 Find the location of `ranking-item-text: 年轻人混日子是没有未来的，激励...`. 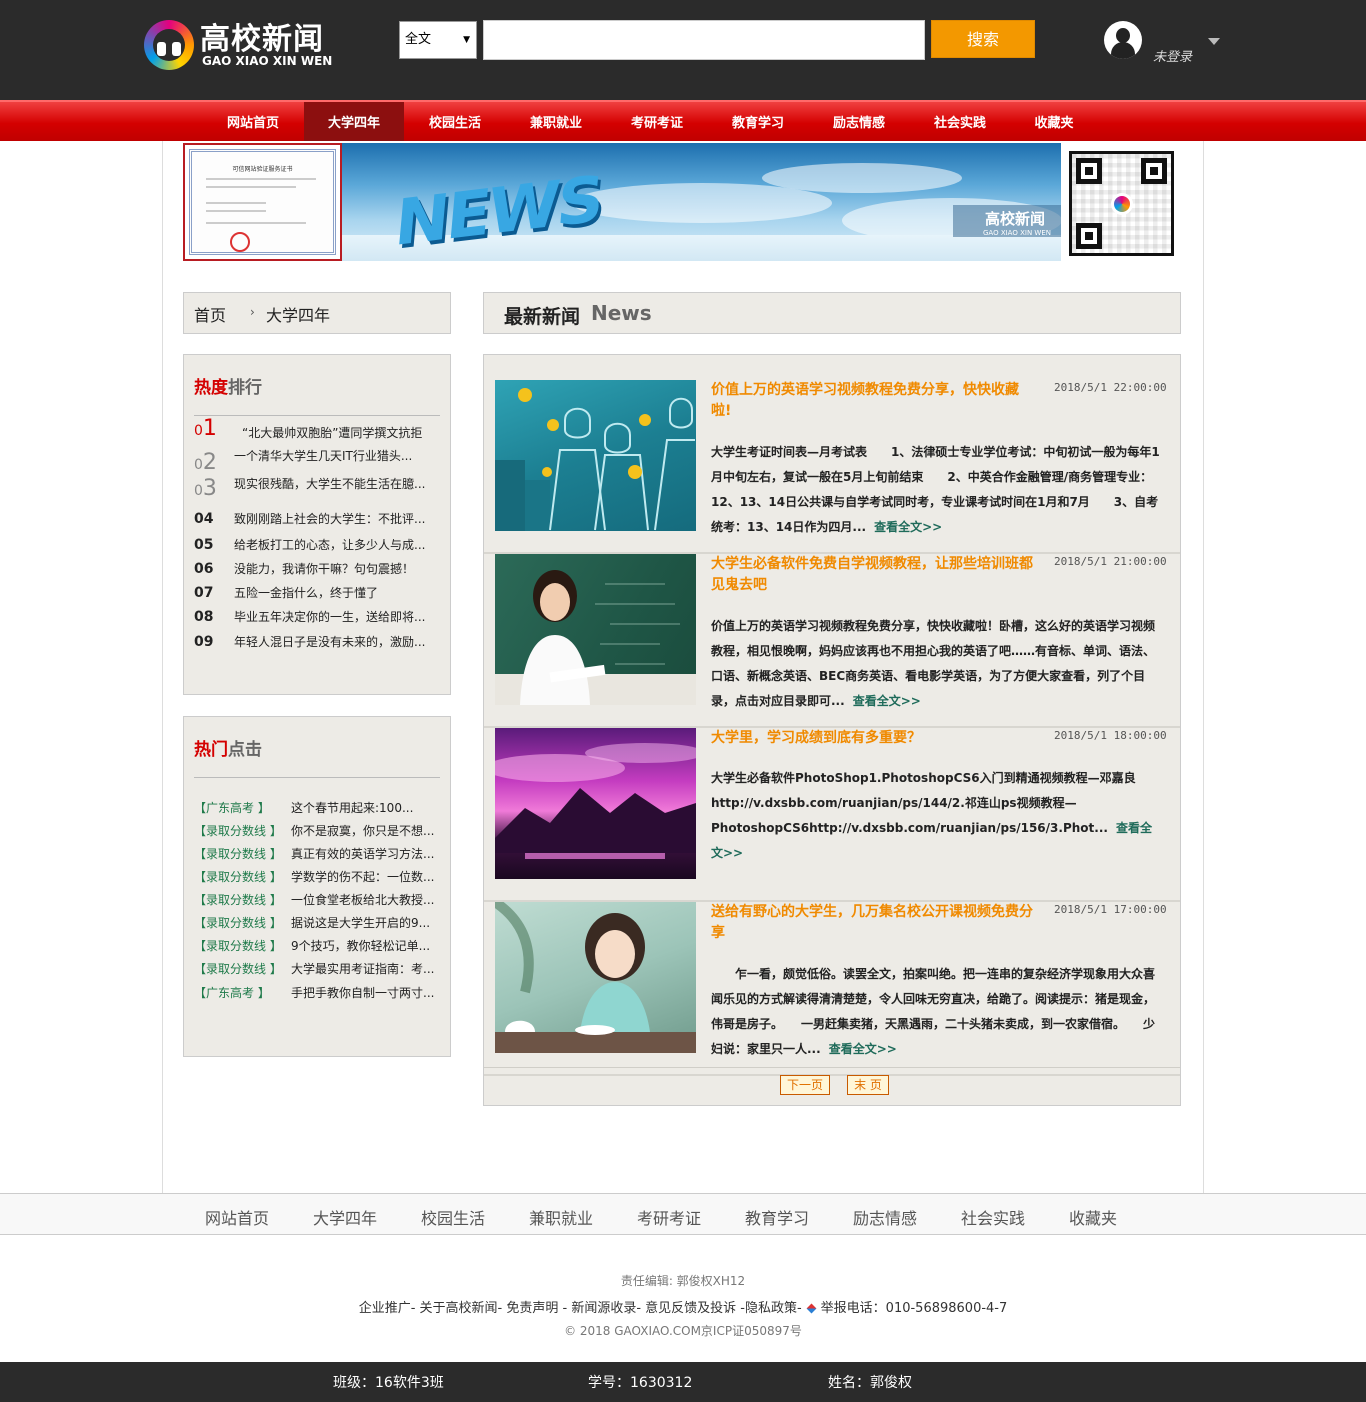

ranking-item-text: 年轻人混日子是没有未来的，激励... is located at coordinates (332, 641).